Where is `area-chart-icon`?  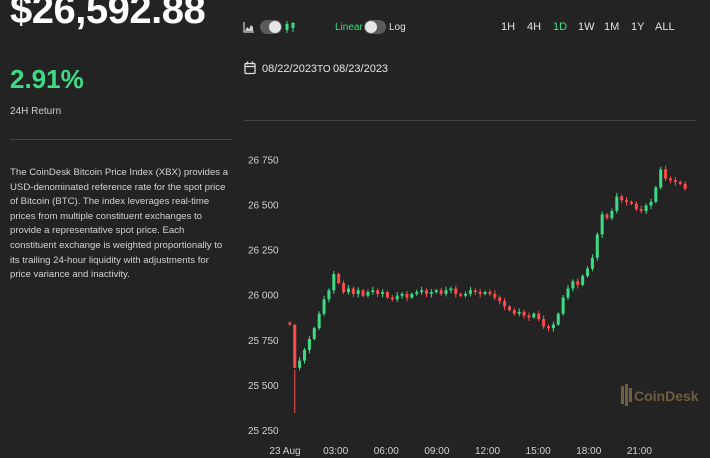
area-chart-icon is located at coordinates (249, 27).